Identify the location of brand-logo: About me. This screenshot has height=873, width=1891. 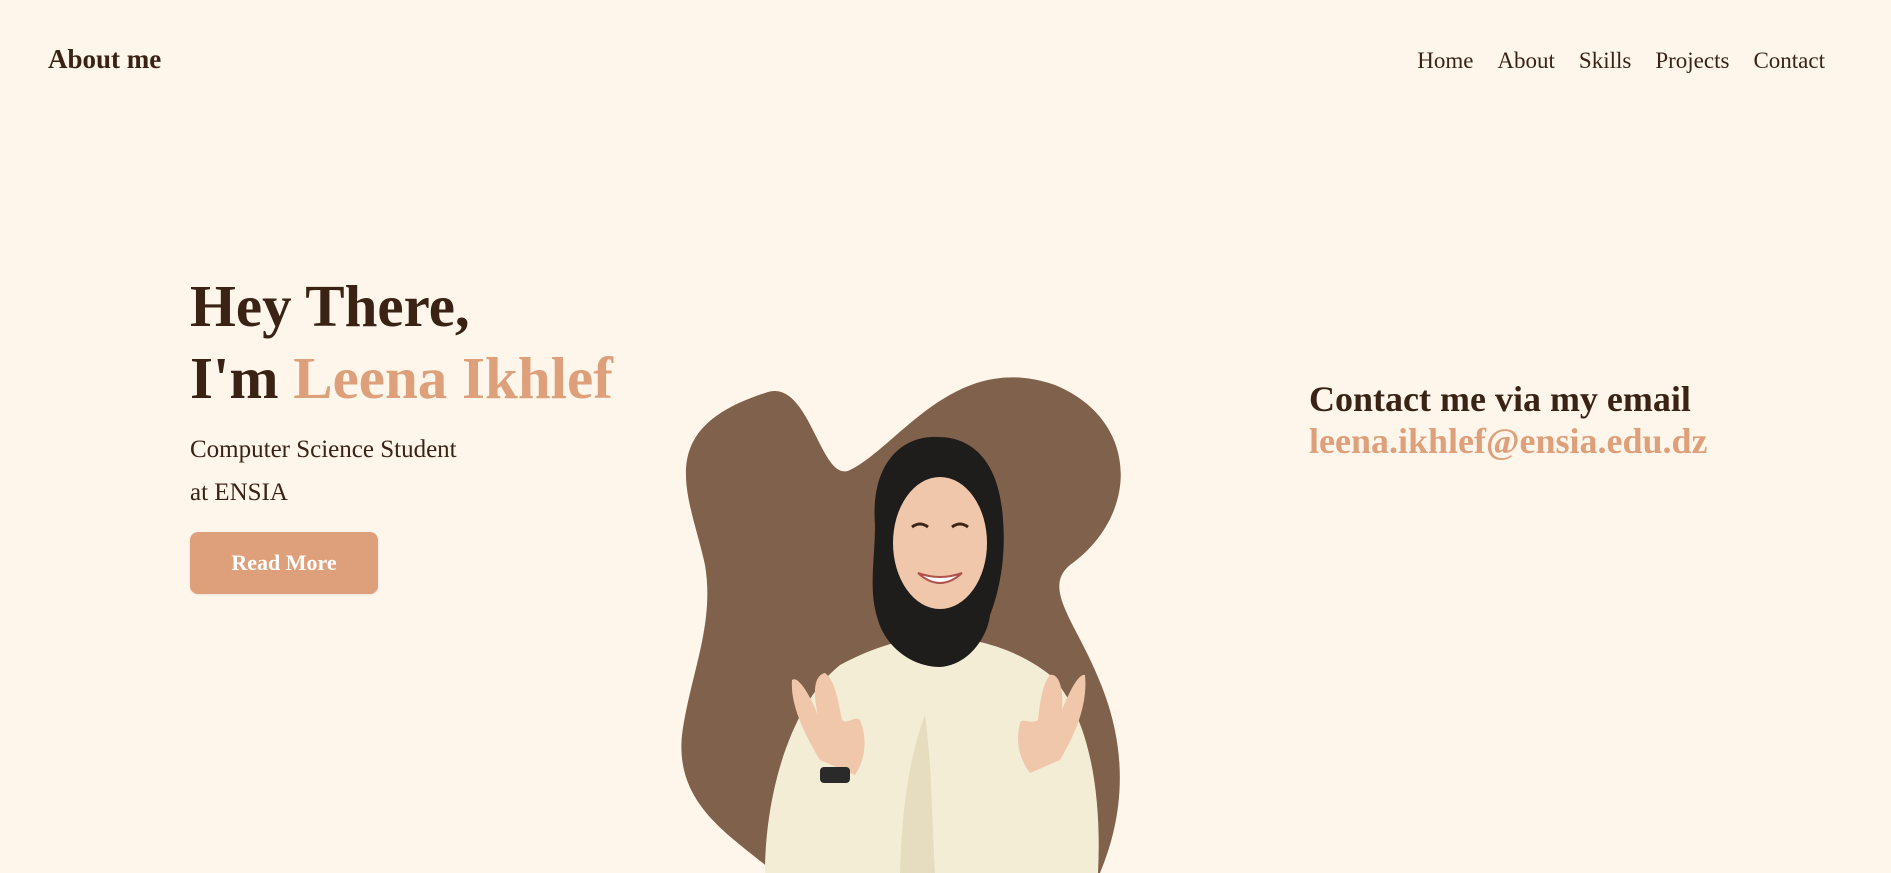
(104, 59).